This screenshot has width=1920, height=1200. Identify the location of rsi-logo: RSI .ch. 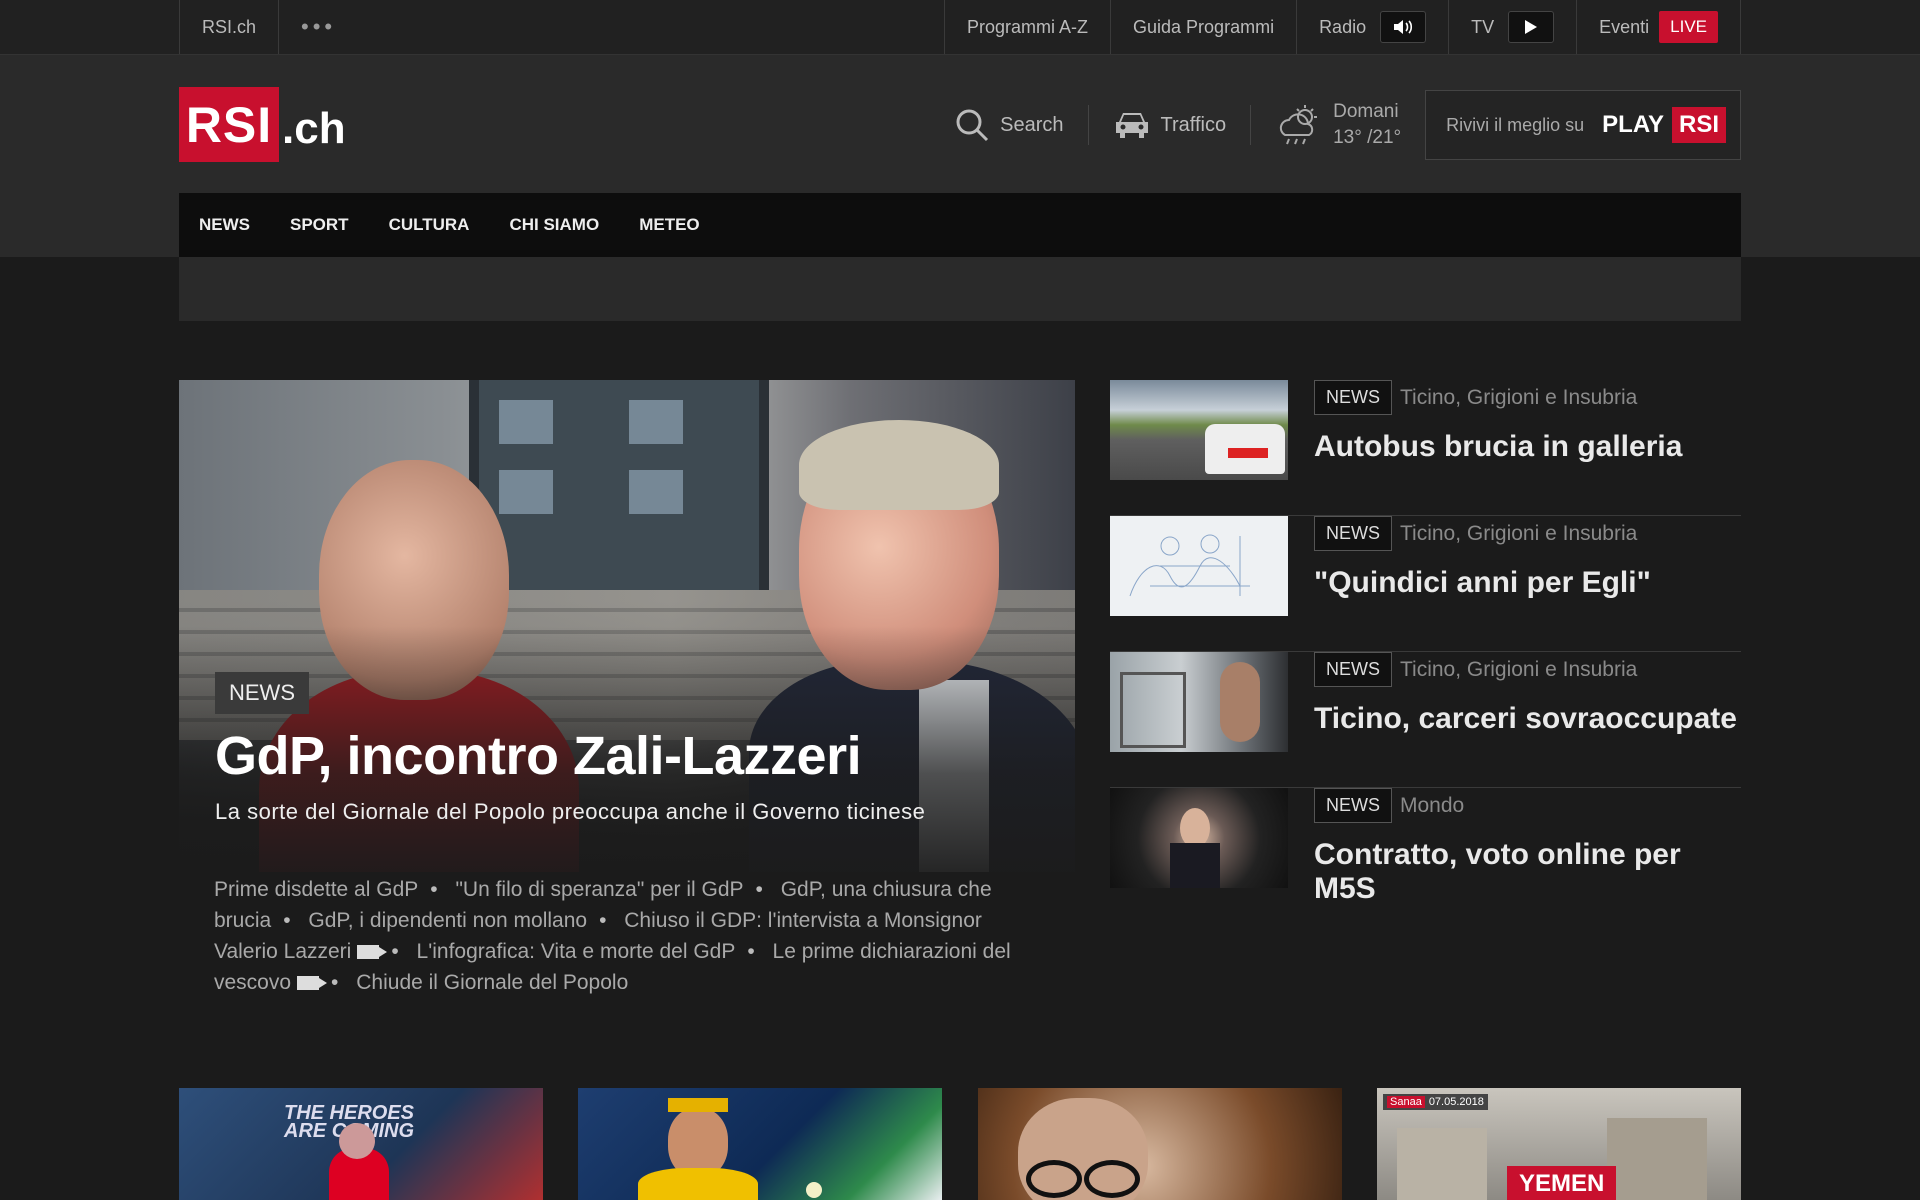
(262, 124).